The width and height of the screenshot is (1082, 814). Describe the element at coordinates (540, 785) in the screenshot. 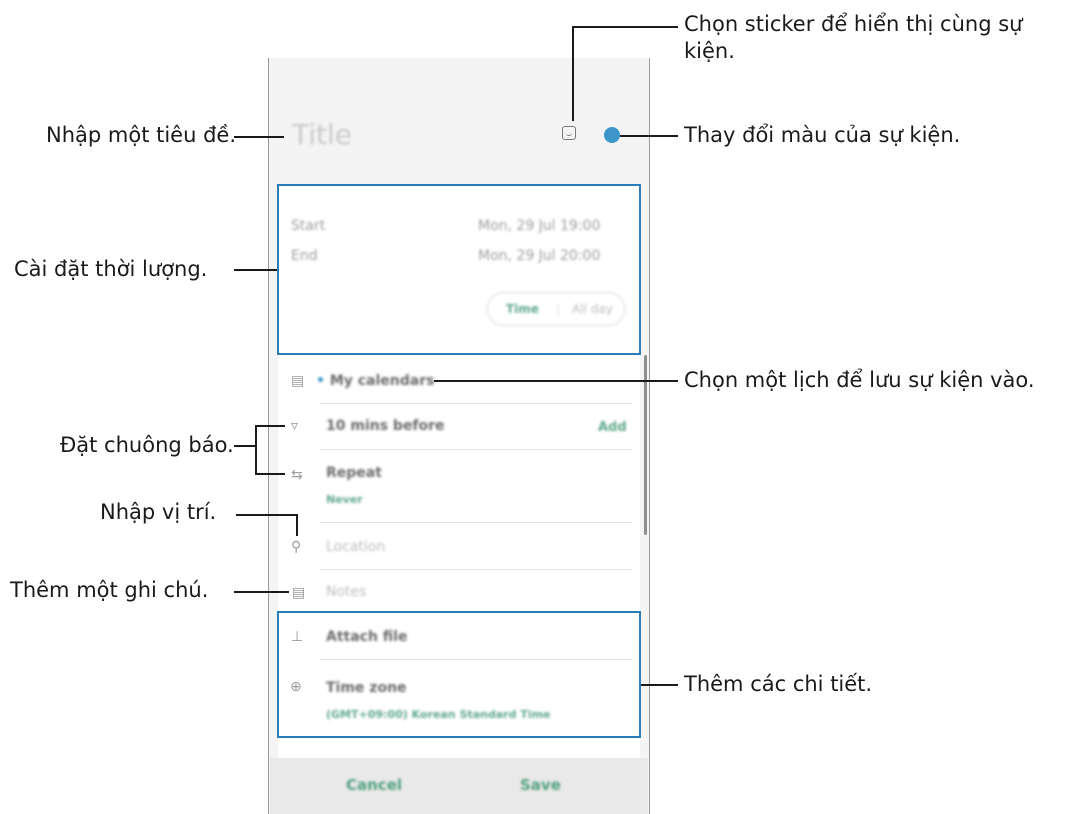

I see `save-button: Save` at that location.